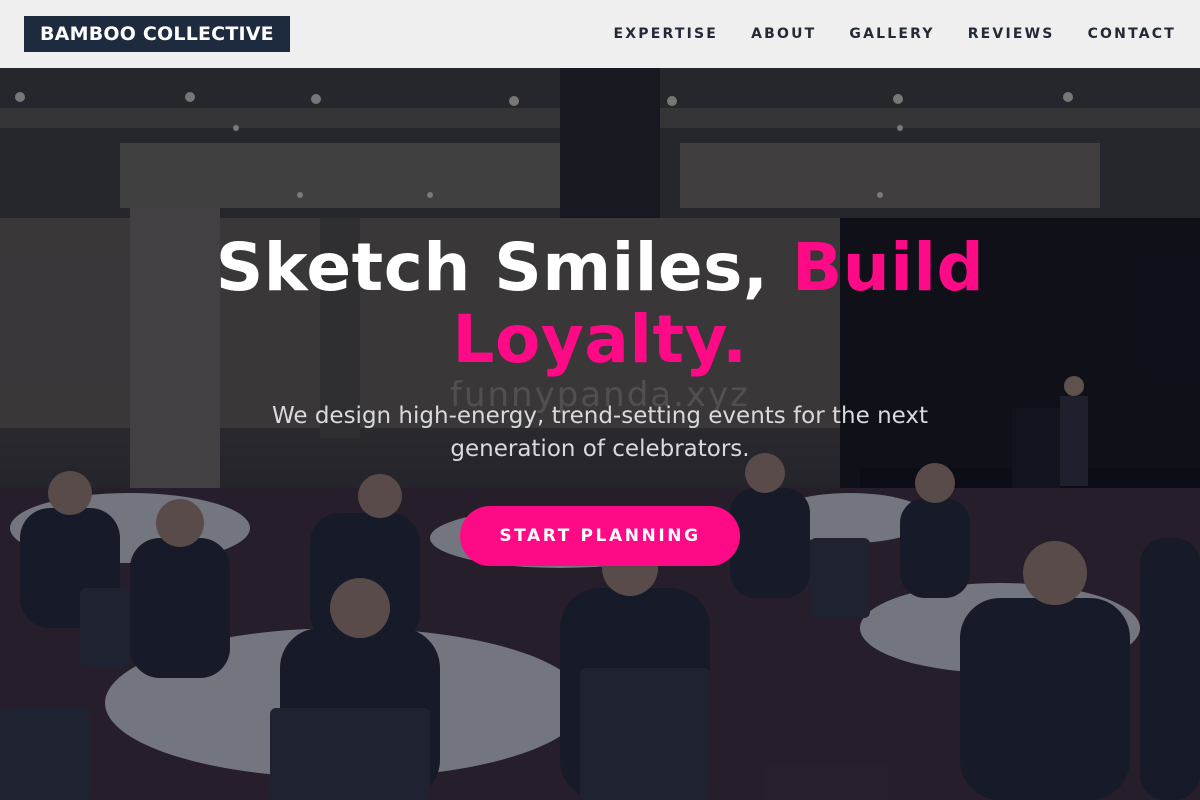  I want to click on start-planning-button: START PLANNING, so click(600, 536).